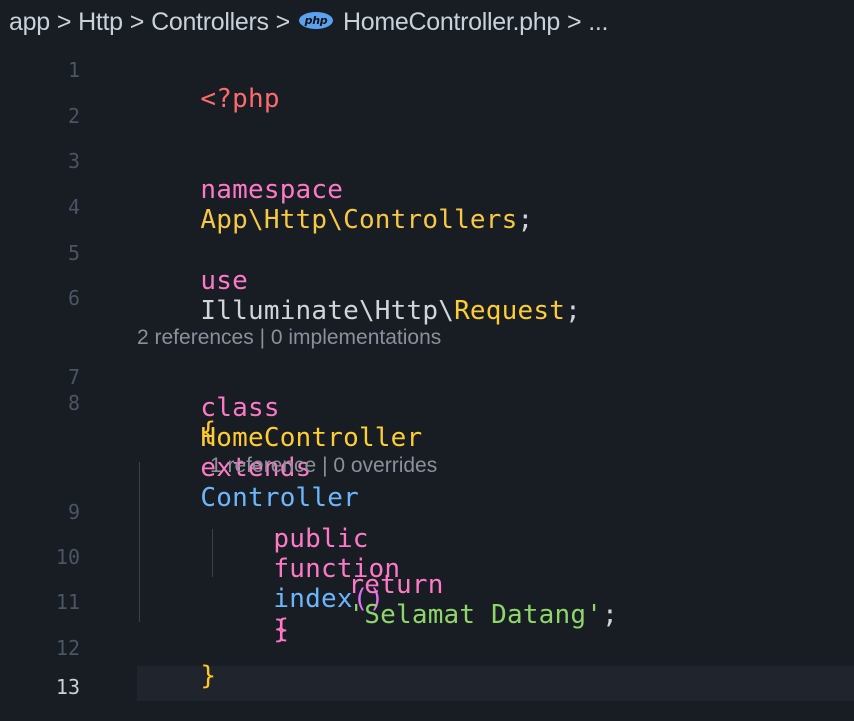  Describe the element at coordinates (323, 466) in the screenshot. I see `codelens-method: 1 reference | 0 overrides` at that location.